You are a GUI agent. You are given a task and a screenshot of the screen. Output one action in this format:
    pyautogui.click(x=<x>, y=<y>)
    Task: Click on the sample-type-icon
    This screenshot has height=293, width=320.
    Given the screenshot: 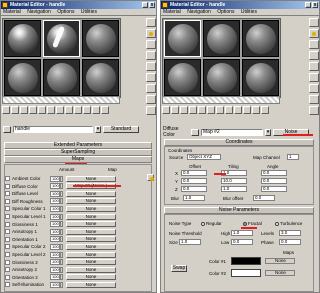 What is the action you would take?
    pyautogui.click(x=314, y=22)
    